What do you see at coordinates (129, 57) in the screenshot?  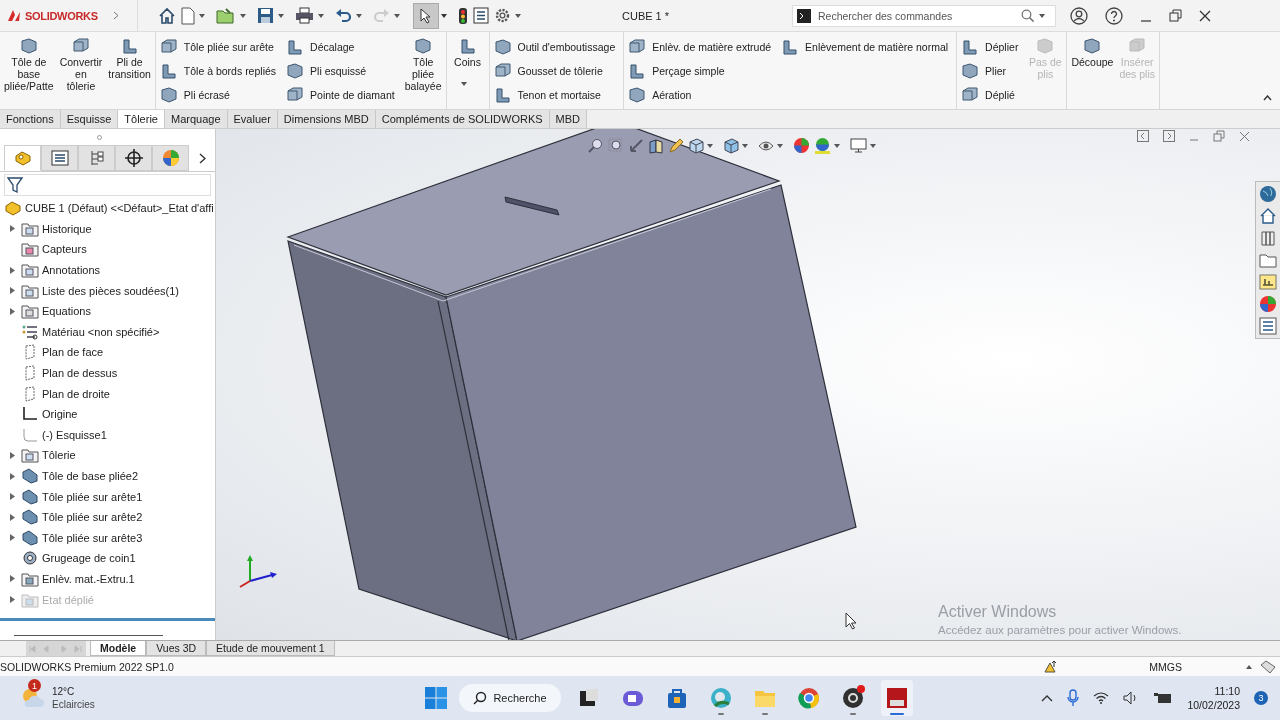 I see `ribbon-button: Pli de transition` at bounding box center [129, 57].